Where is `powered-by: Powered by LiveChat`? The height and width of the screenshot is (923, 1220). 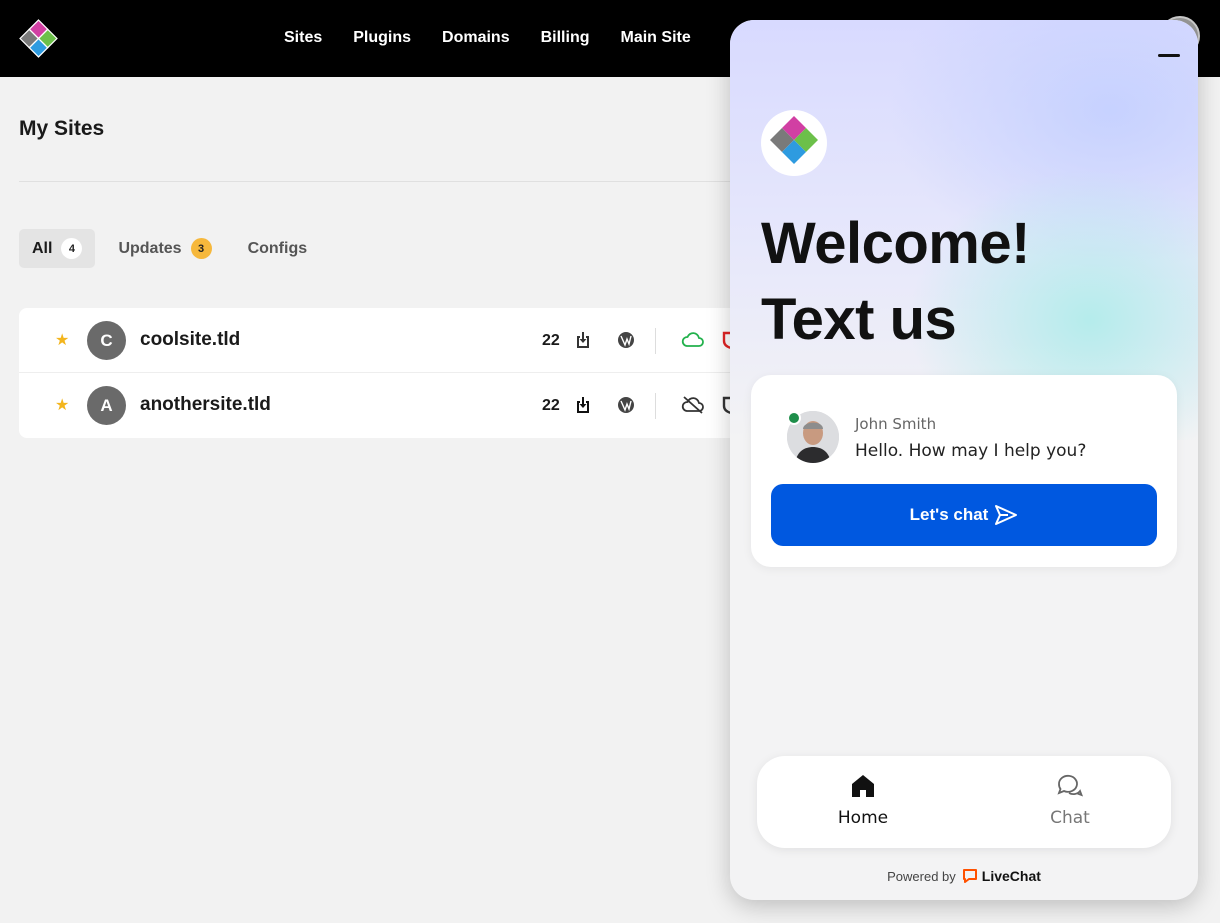
powered-by: Powered by LiveChat is located at coordinates (964, 876).